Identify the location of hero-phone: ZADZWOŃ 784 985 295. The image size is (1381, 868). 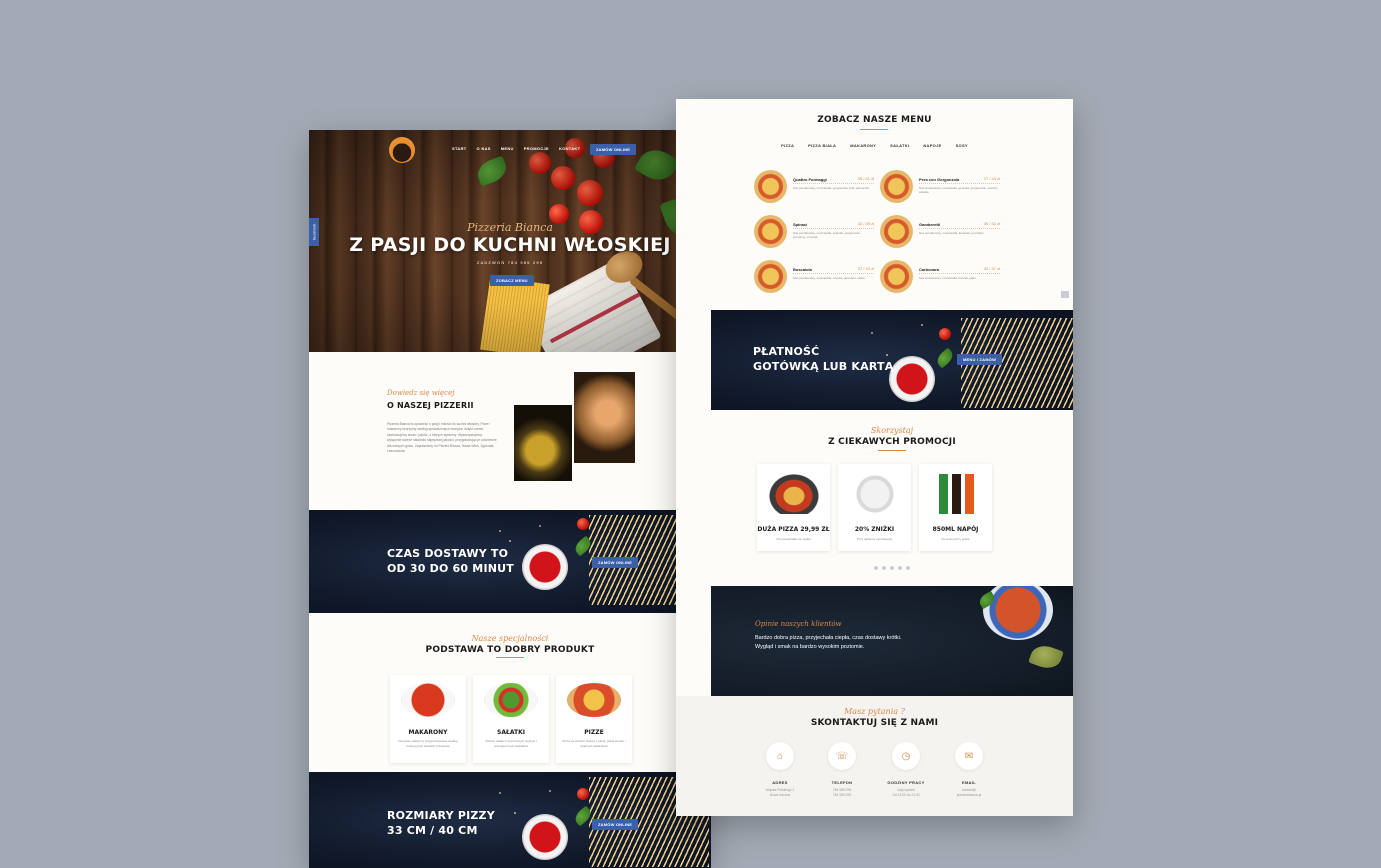
(510, 262).